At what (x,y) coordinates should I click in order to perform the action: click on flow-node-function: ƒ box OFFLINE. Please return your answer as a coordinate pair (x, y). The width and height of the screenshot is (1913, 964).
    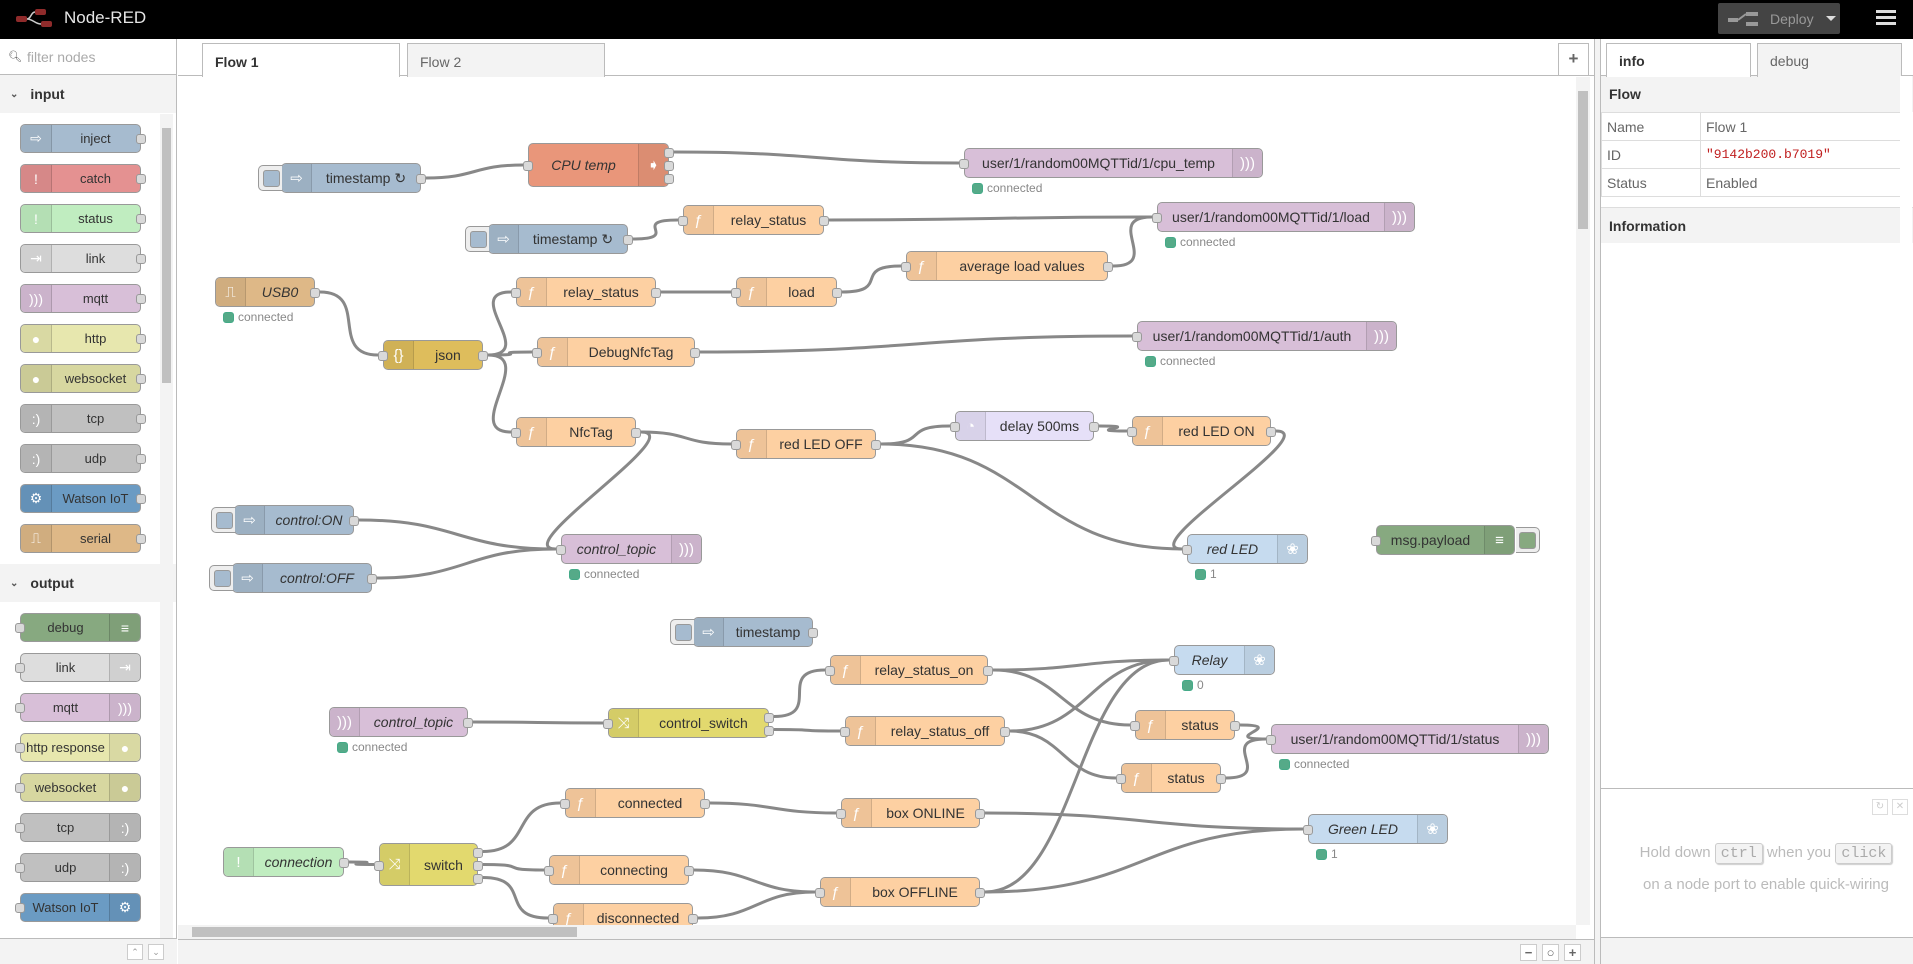
    Looking at the image, I should click on (900, 892).